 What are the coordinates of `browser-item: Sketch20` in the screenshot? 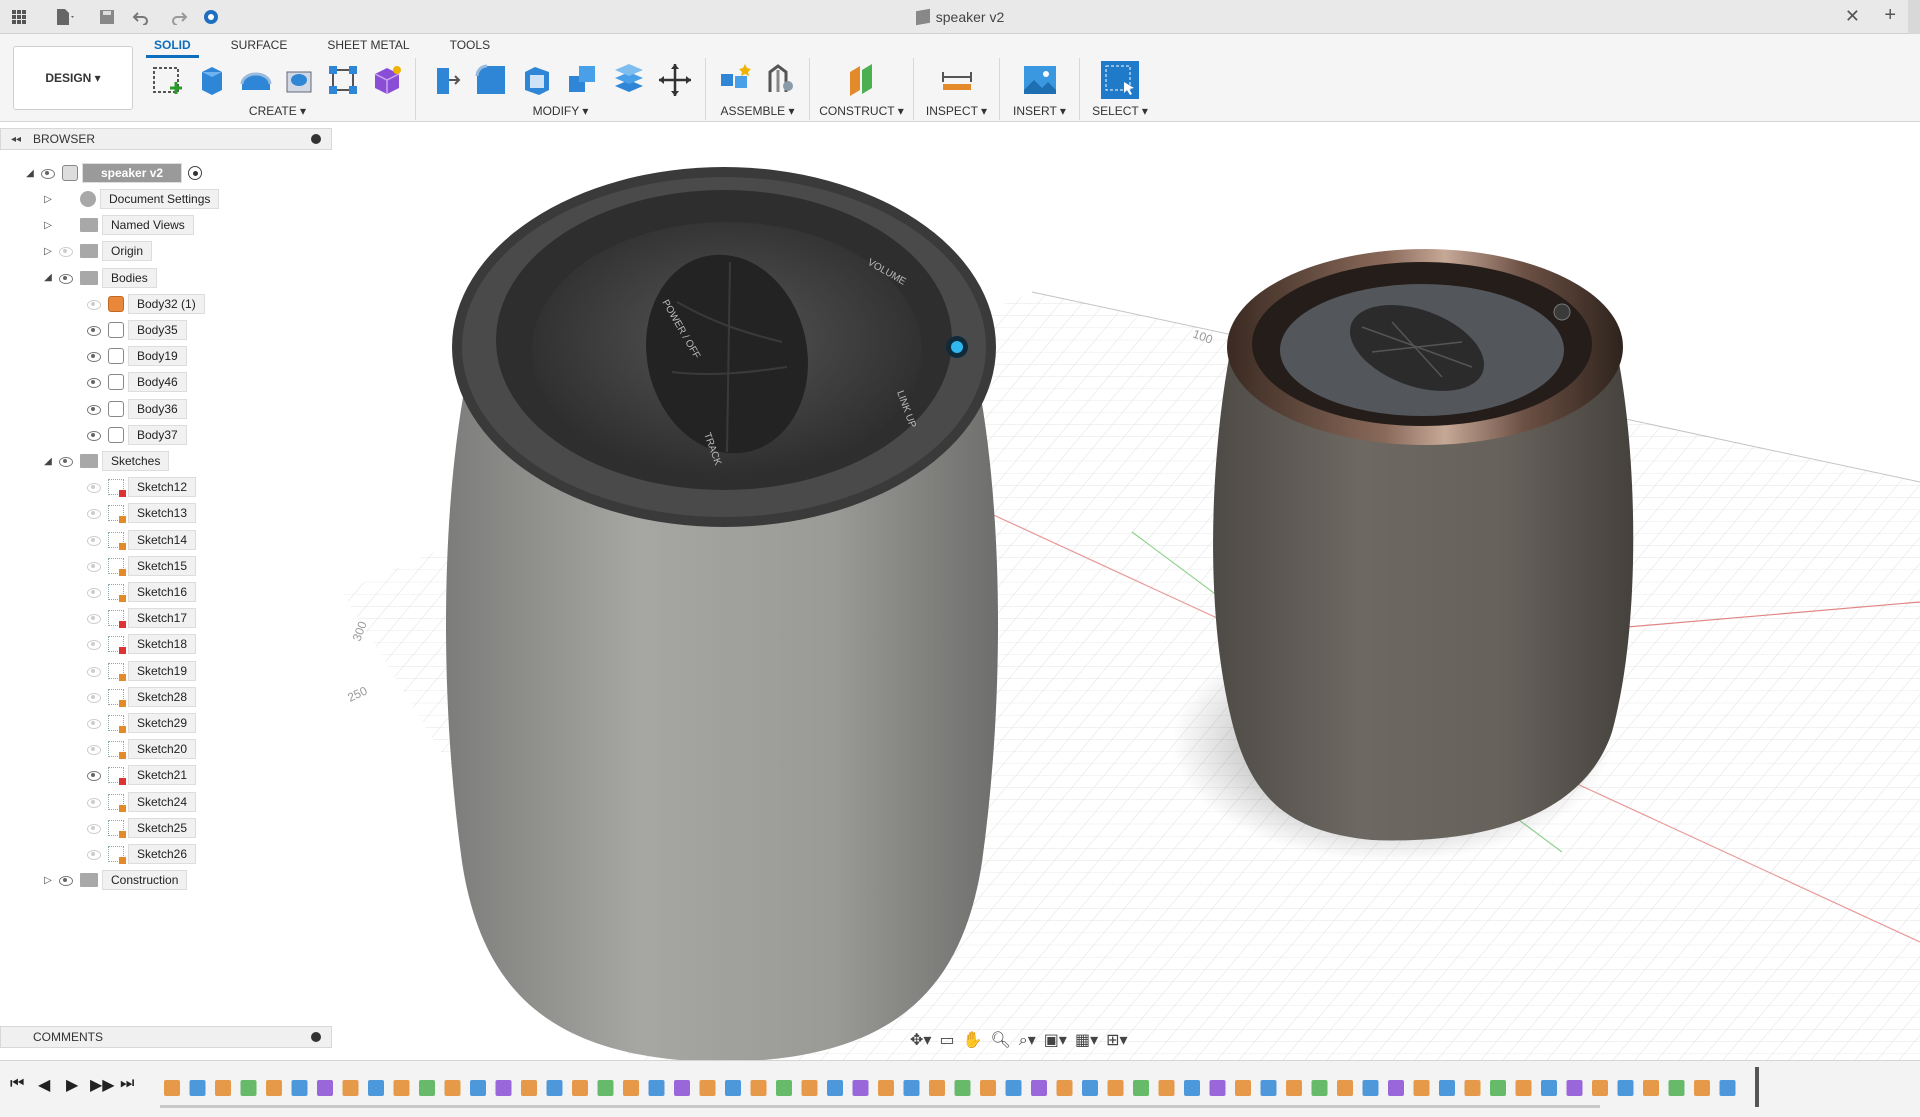 It's located at (139, 749).